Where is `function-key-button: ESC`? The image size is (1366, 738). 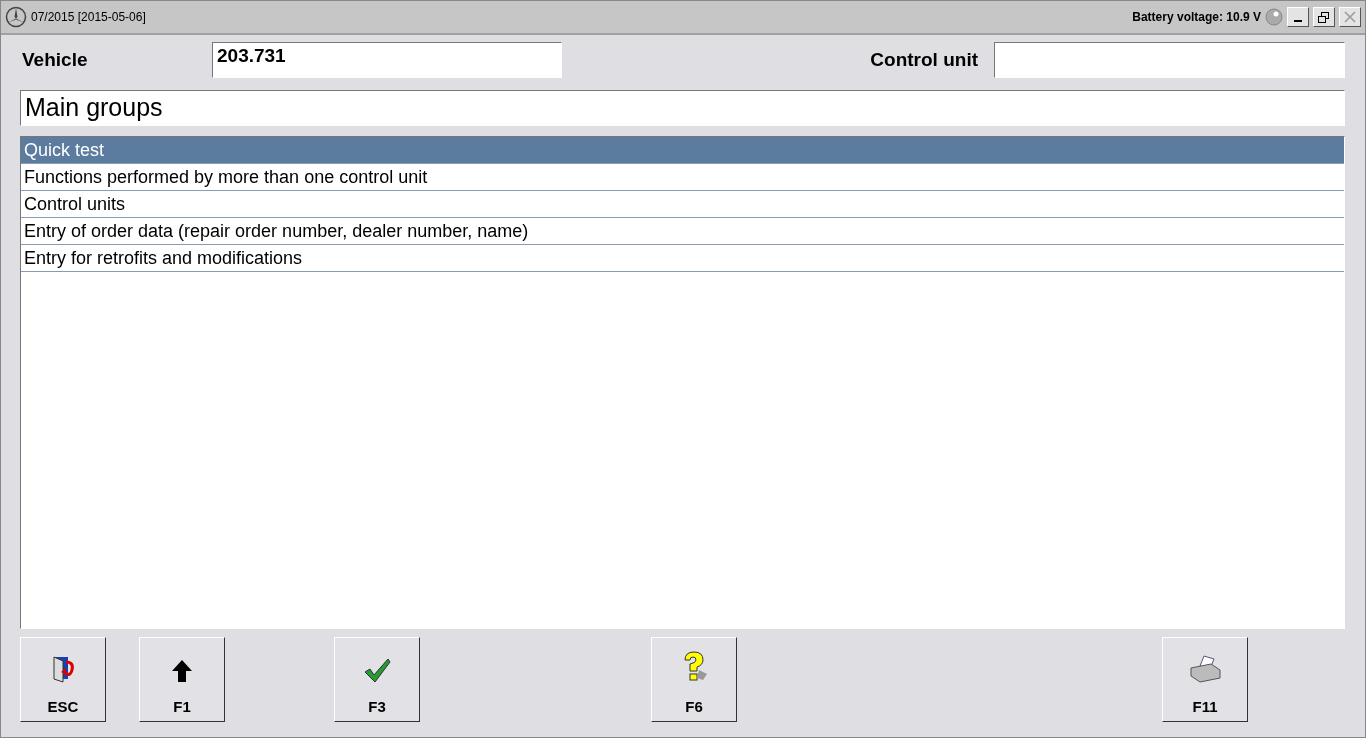 function-key-button: ESC is located at coordinates (63, 679).